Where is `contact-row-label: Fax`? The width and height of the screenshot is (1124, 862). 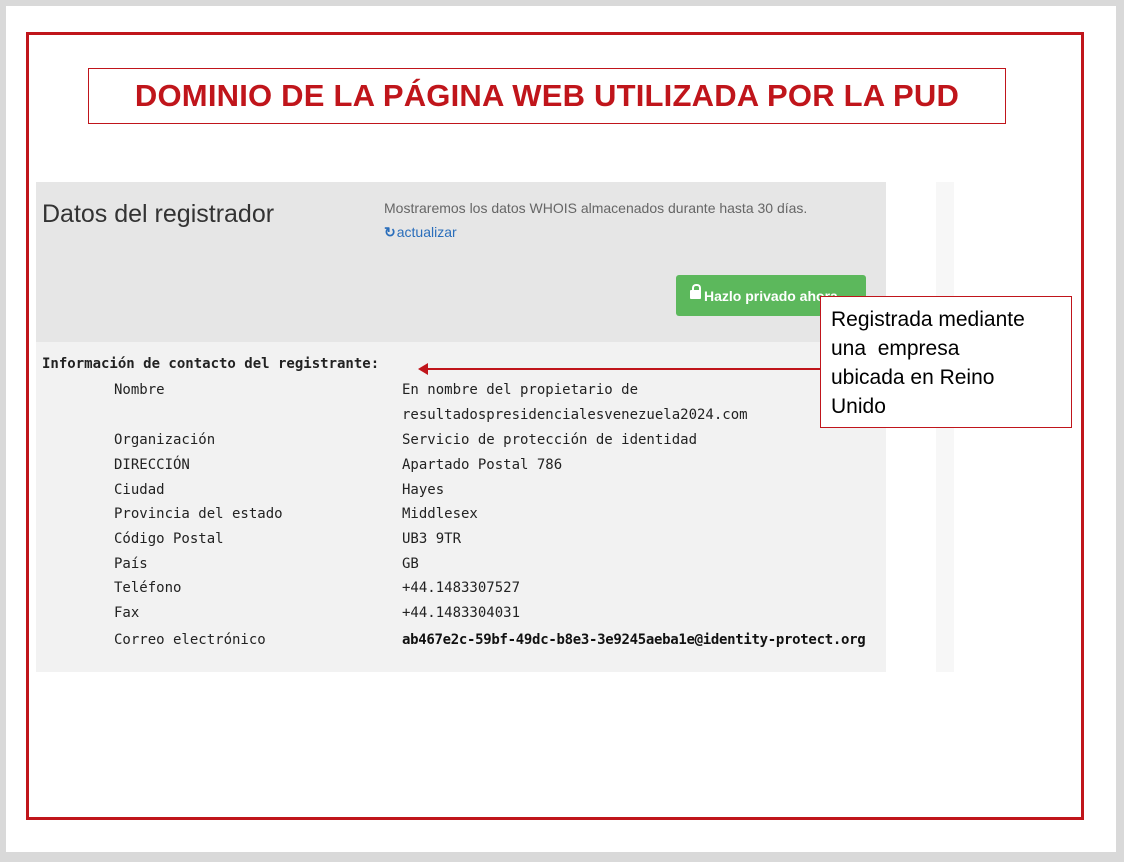 contact-row-label: Fax is located at coordinates (127, 613).